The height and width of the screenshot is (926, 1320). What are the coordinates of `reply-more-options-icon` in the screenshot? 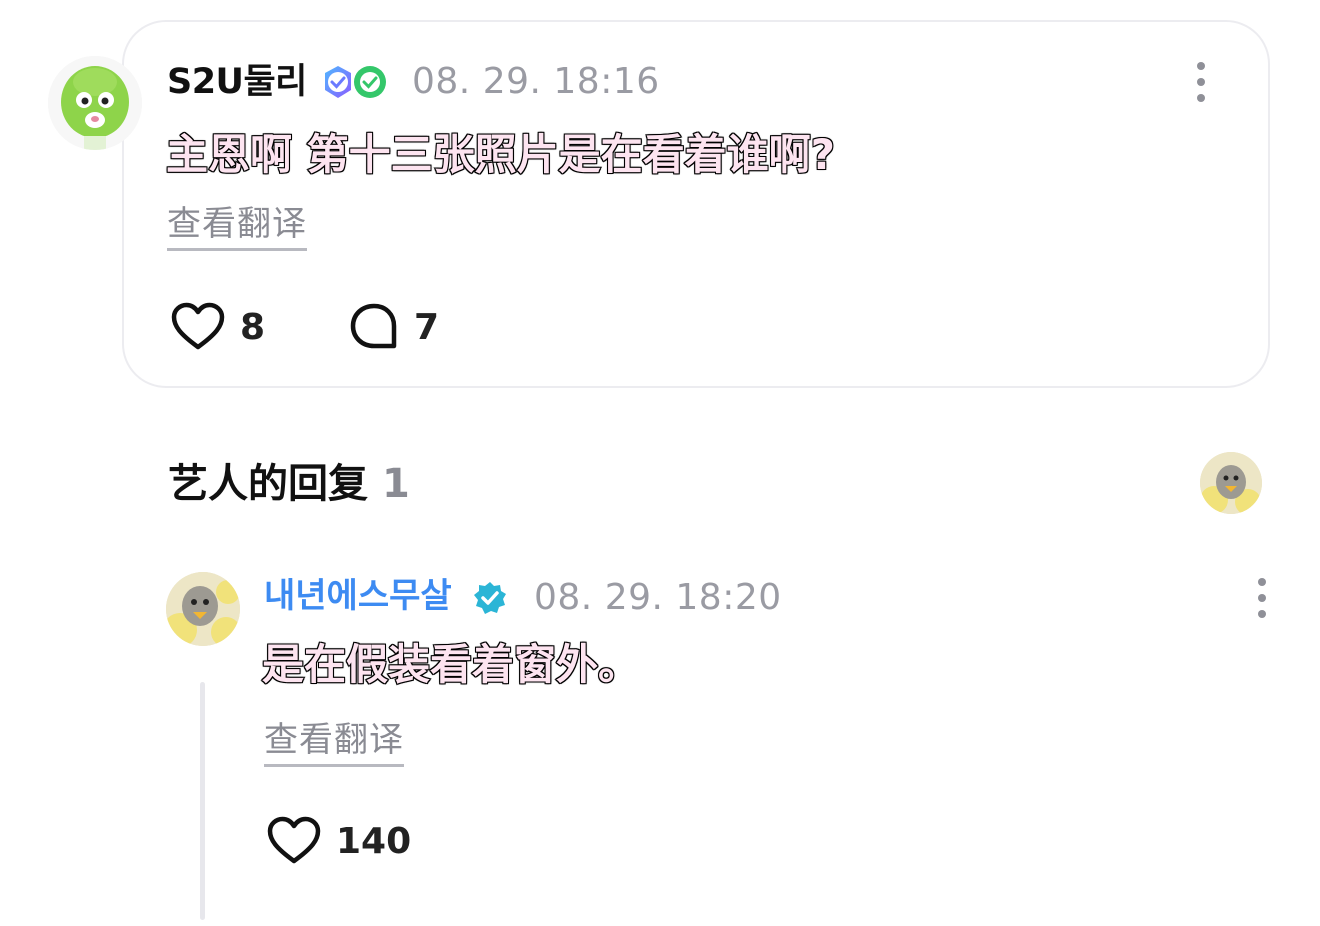 It's located at (1262, 598).